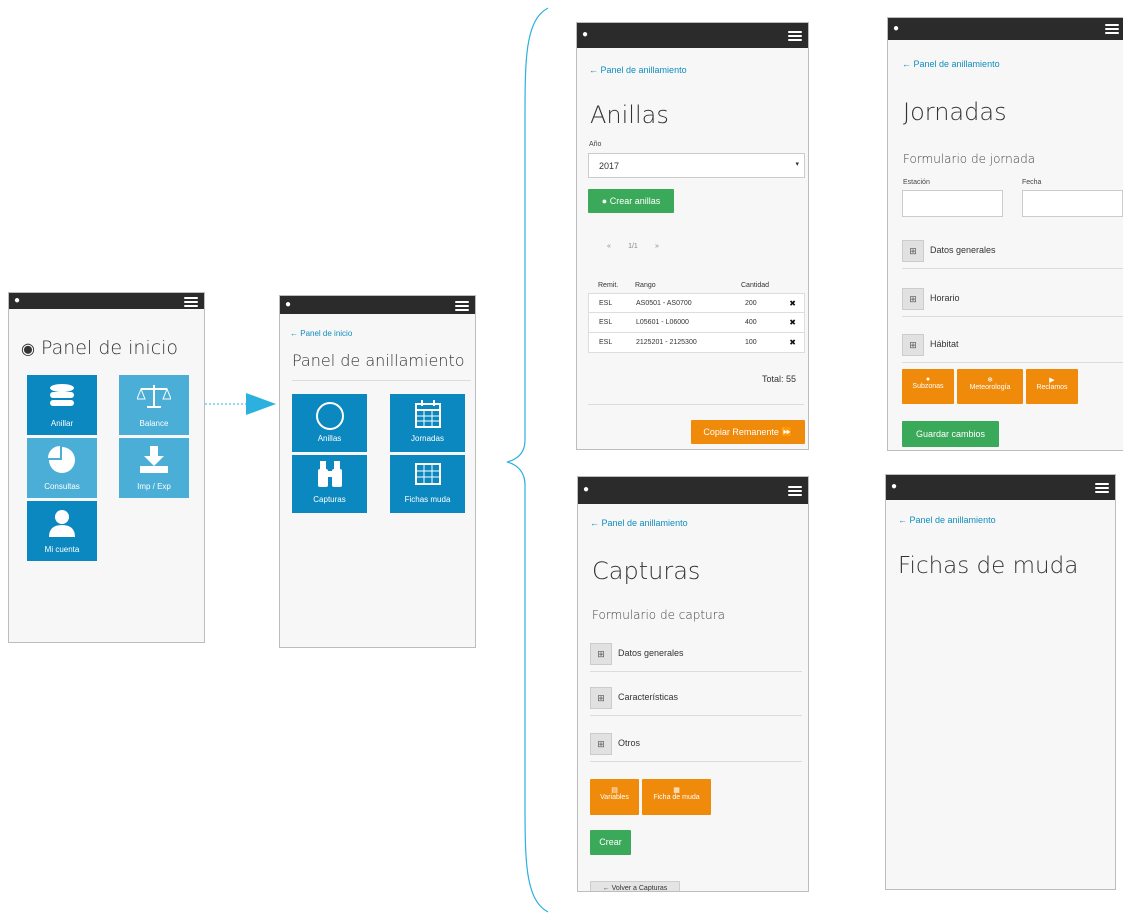 This screenshot has height=915, width=1123. What do you see at coordinates (696, 404) in the screenshot?
I see `divider` at bounding box center [696, 404].